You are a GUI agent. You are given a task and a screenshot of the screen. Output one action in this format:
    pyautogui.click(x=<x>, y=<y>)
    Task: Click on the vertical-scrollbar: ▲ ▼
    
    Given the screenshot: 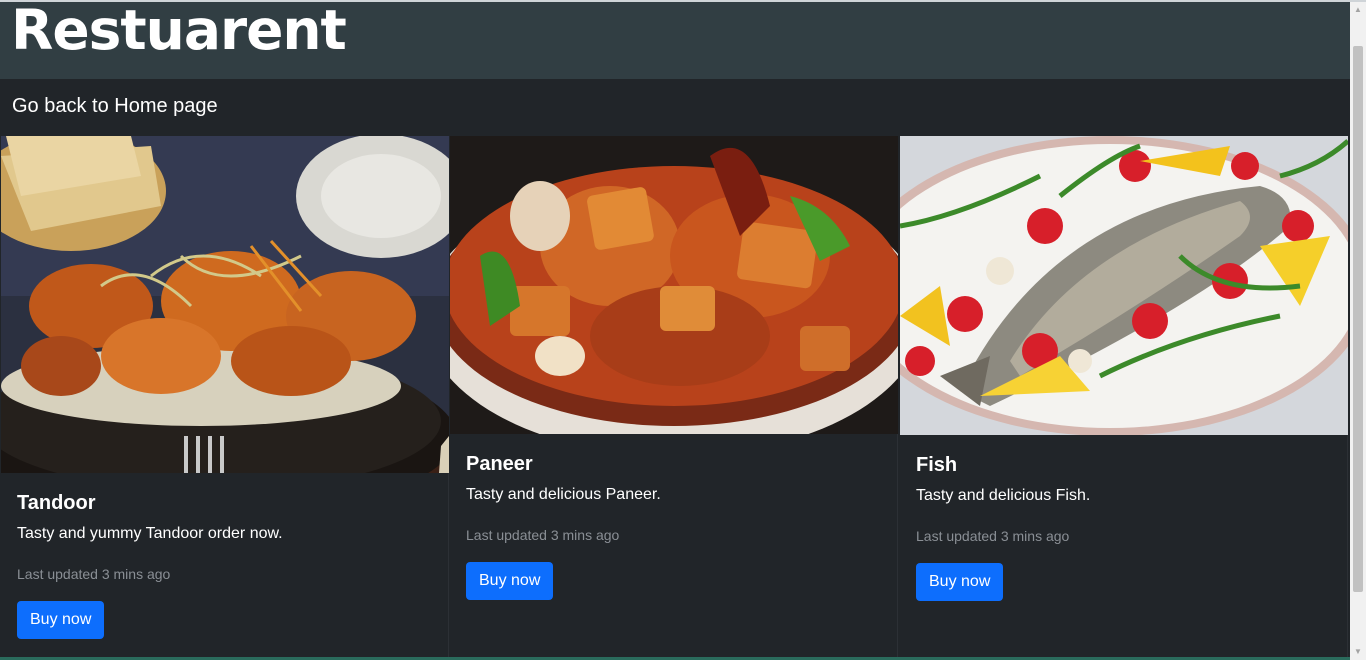 What is the action you would take?
    pyautogui.click(x=1358, y=331)
    